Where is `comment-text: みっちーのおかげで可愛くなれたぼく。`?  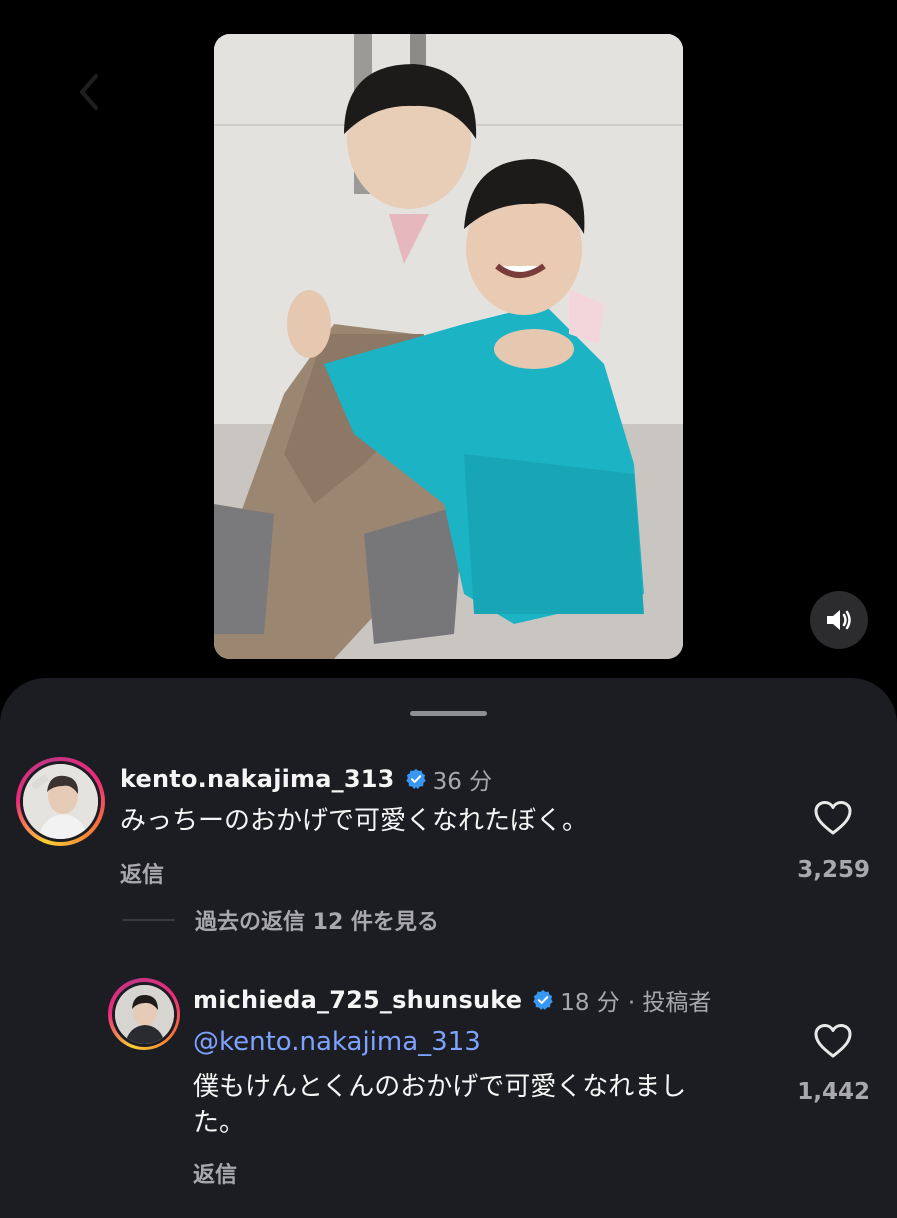 comment-text: みっちーのおかげで可愛くなれたぼく。 is located at coordinates (354, 821).